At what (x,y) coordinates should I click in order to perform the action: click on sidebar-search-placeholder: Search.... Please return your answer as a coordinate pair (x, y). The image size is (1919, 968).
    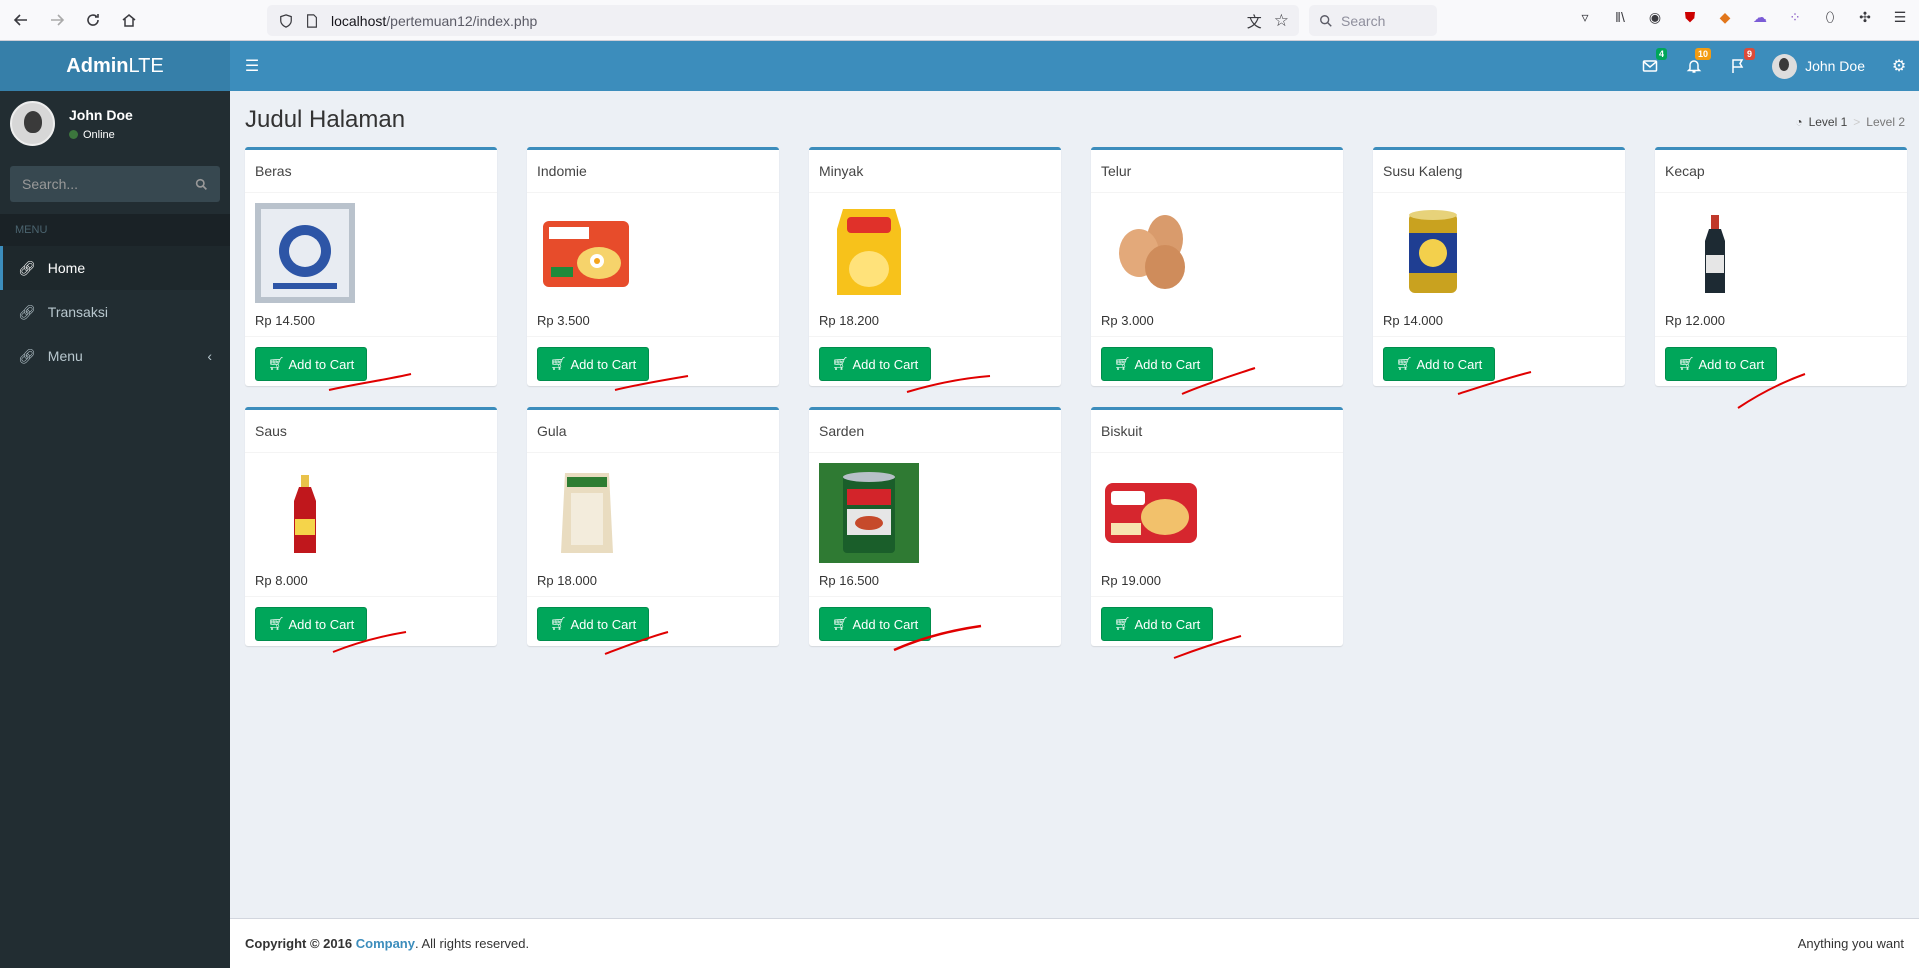
    Looking at the image, I should click on (50, 184).